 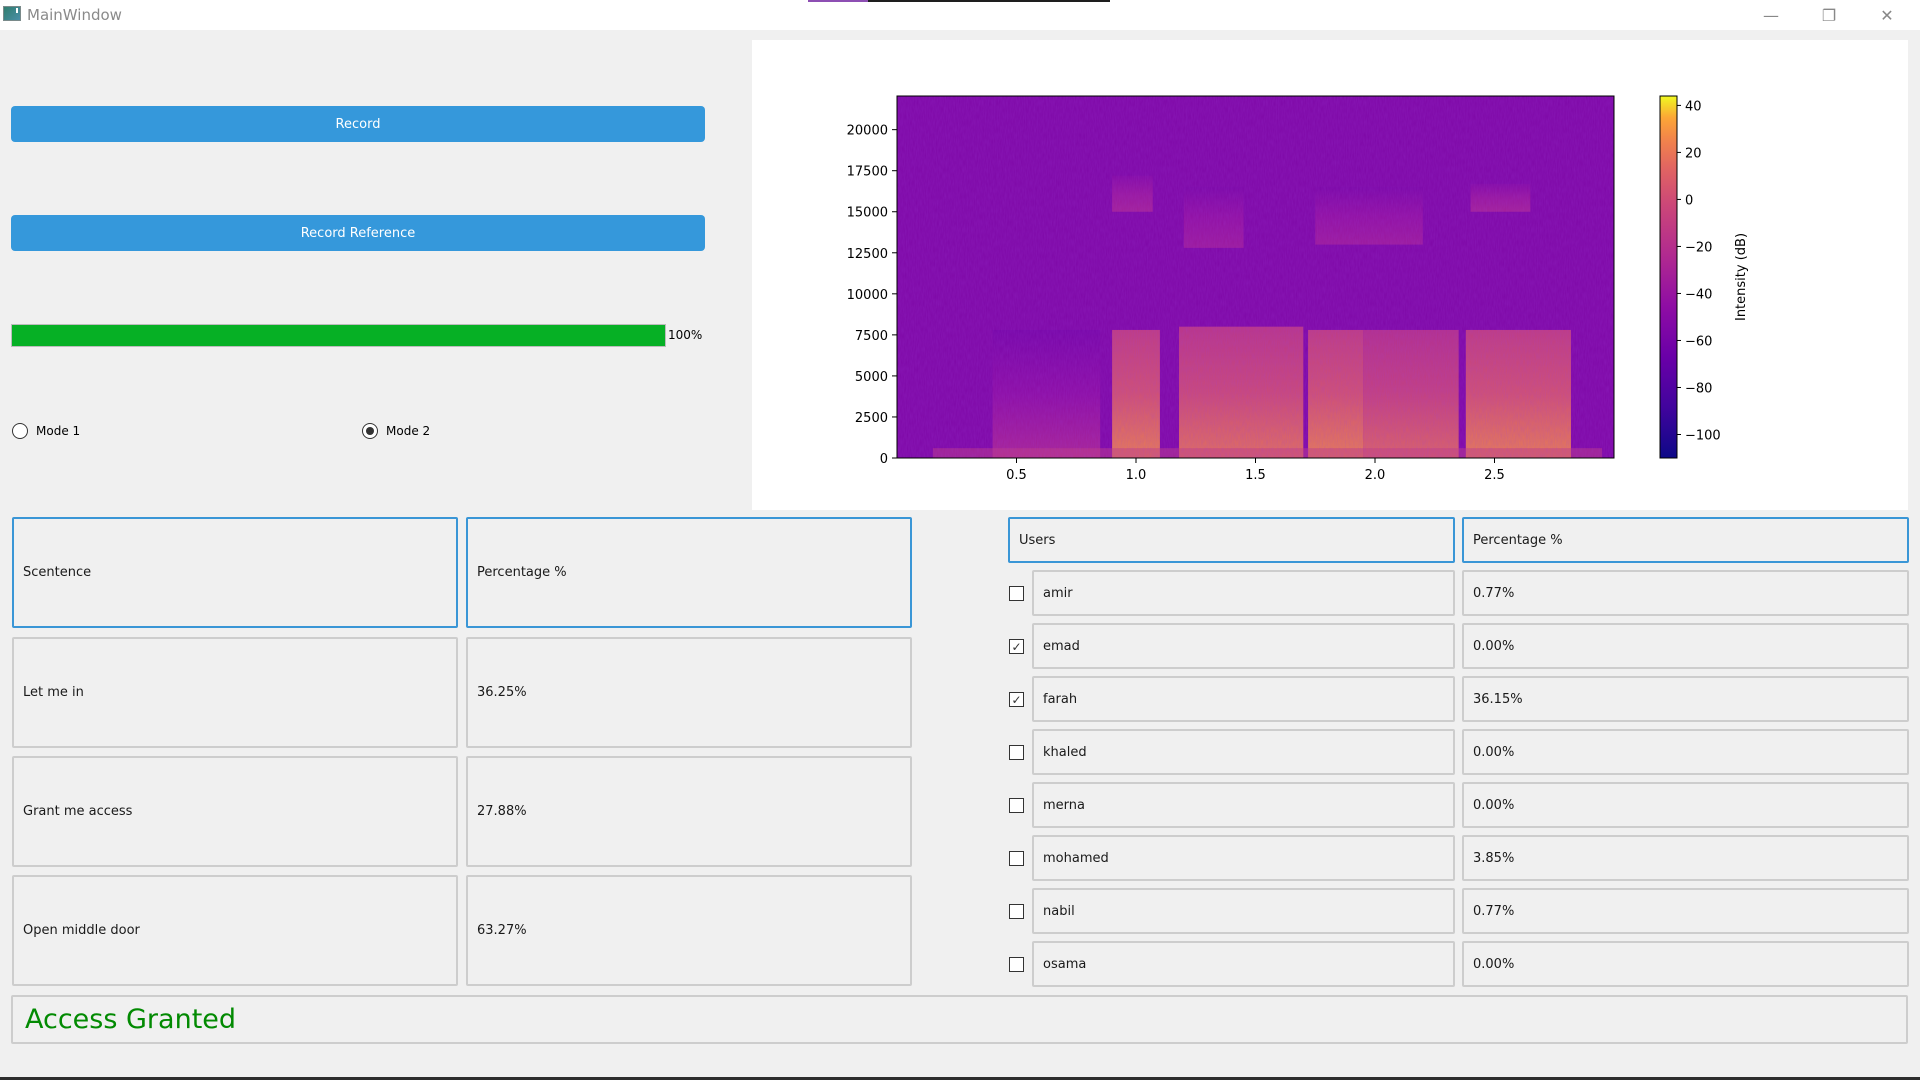 What do you see at coordinates (1231, 540) in the screenshot?
I see `users-column-header: Users` at bounding box center [1231, 540].